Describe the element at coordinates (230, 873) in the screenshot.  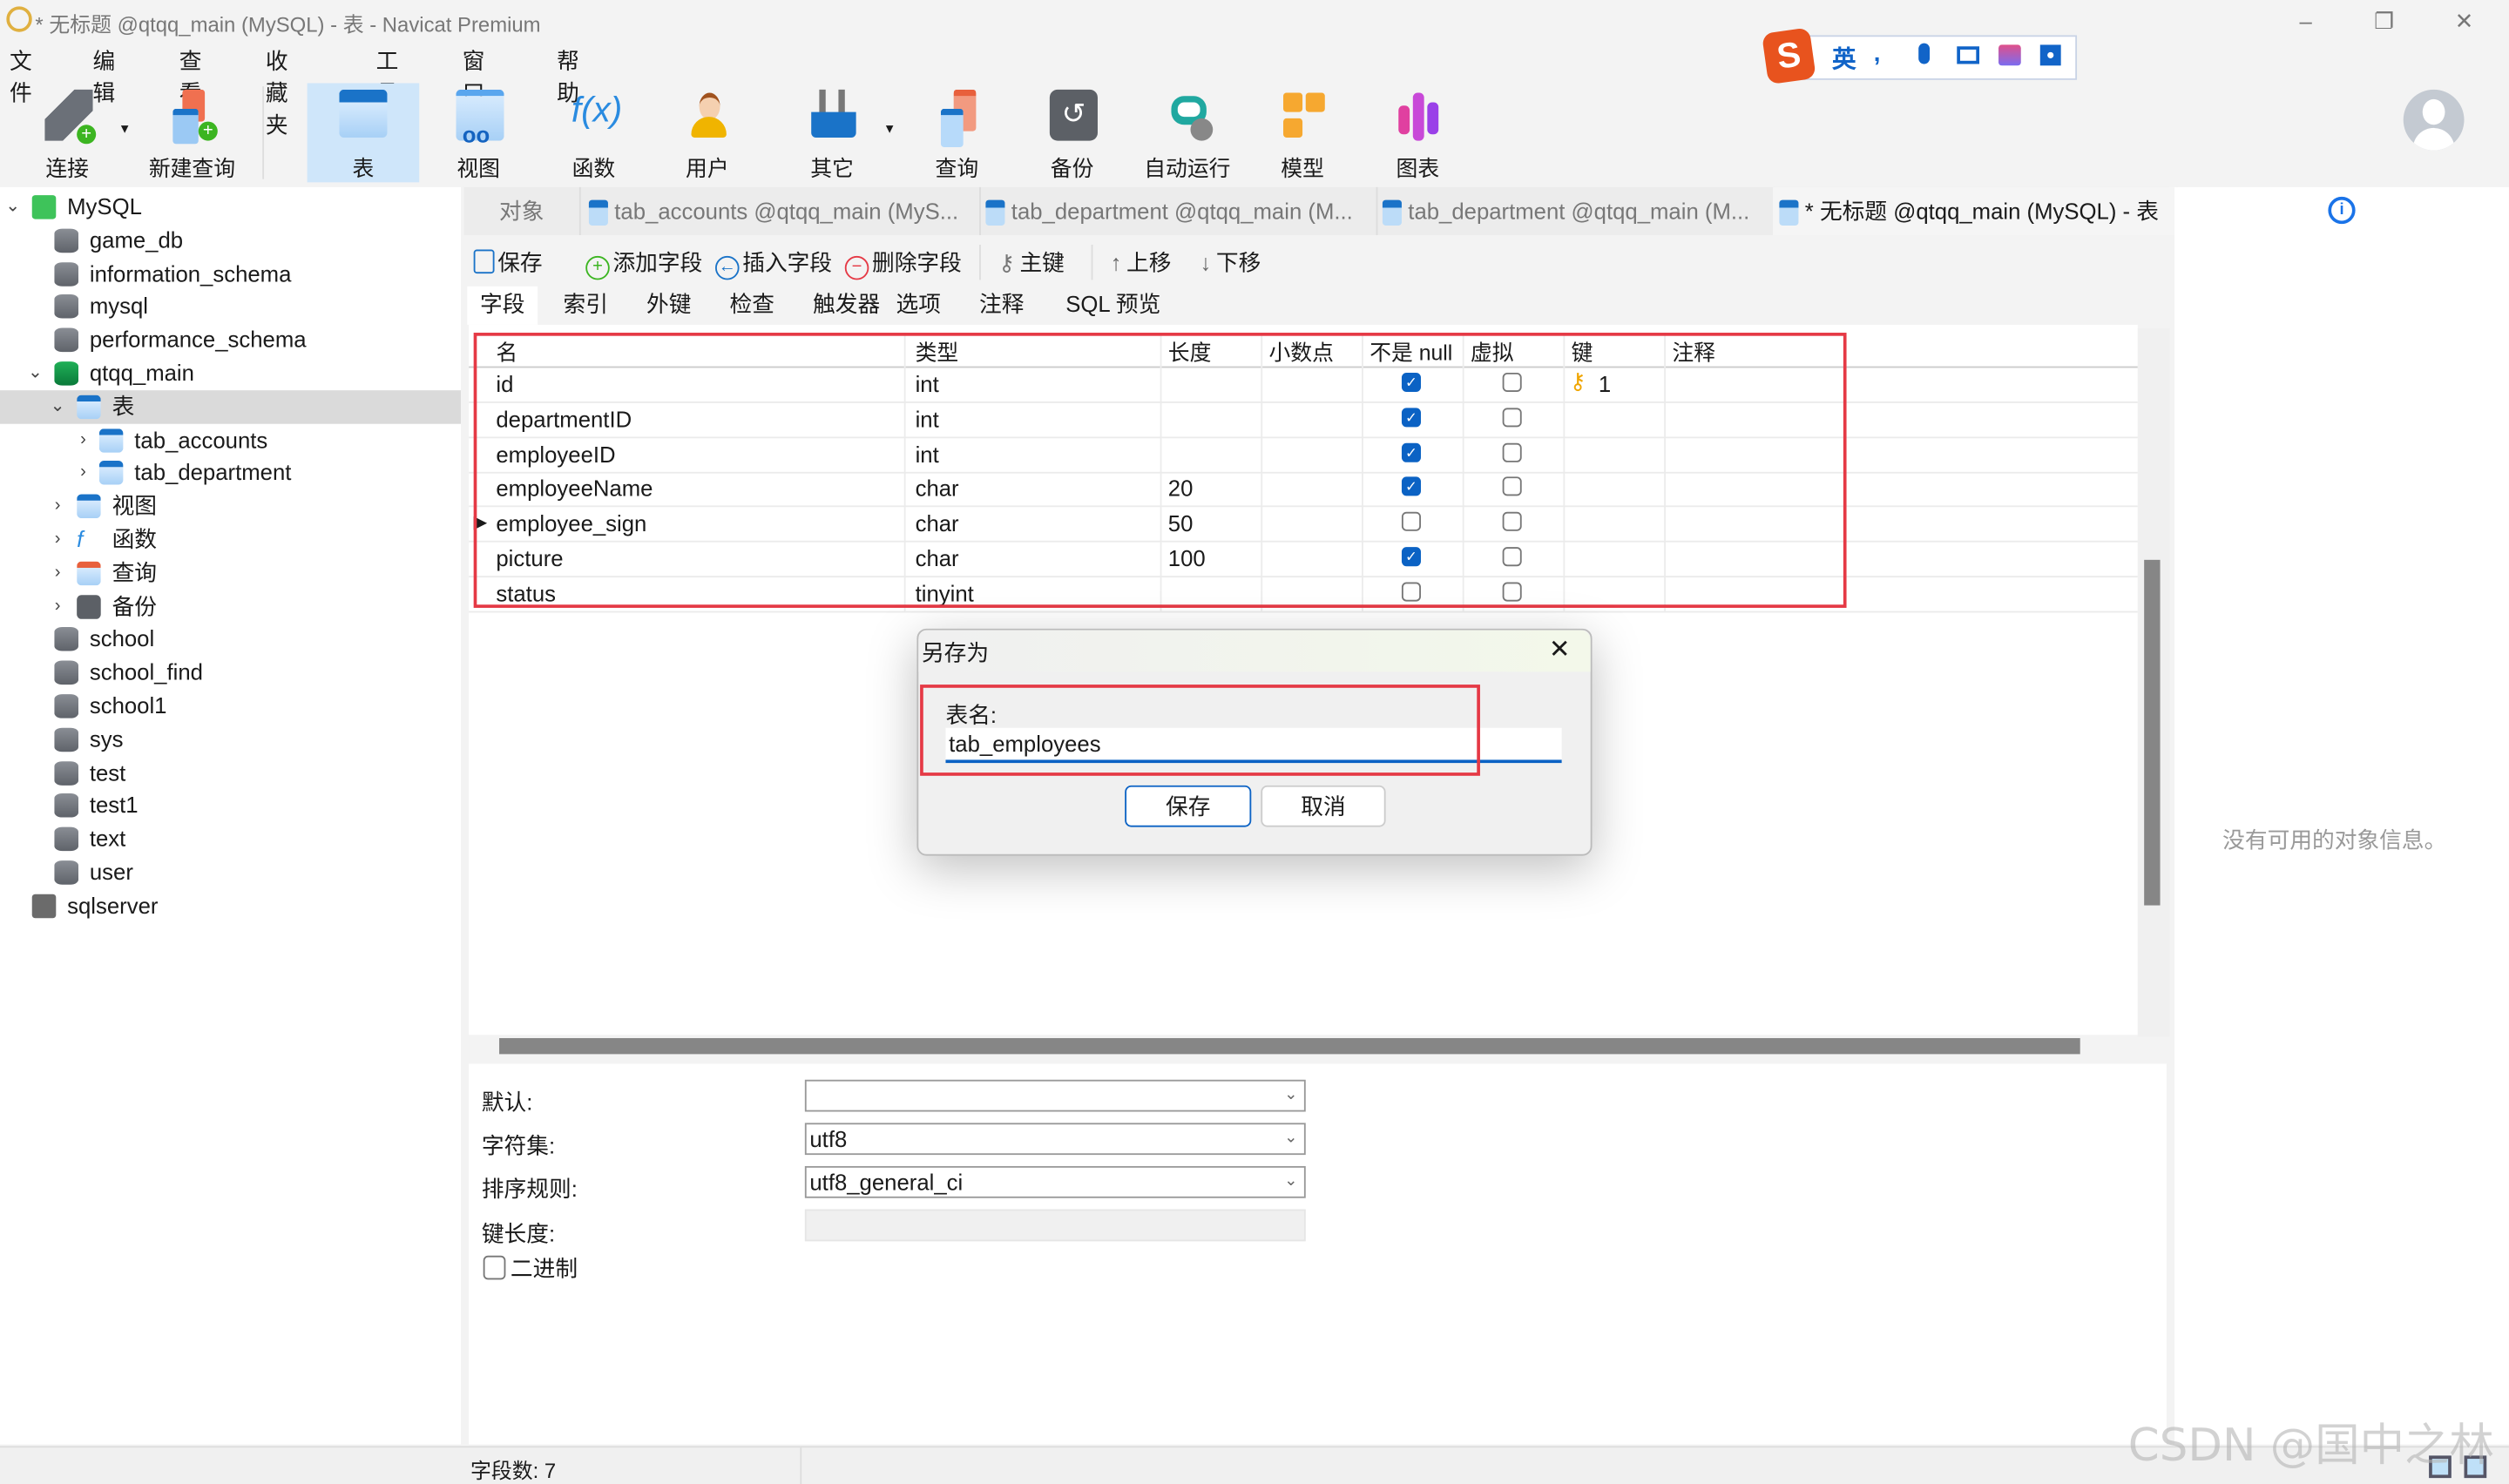
I see `tree-item-user: user` at that location.